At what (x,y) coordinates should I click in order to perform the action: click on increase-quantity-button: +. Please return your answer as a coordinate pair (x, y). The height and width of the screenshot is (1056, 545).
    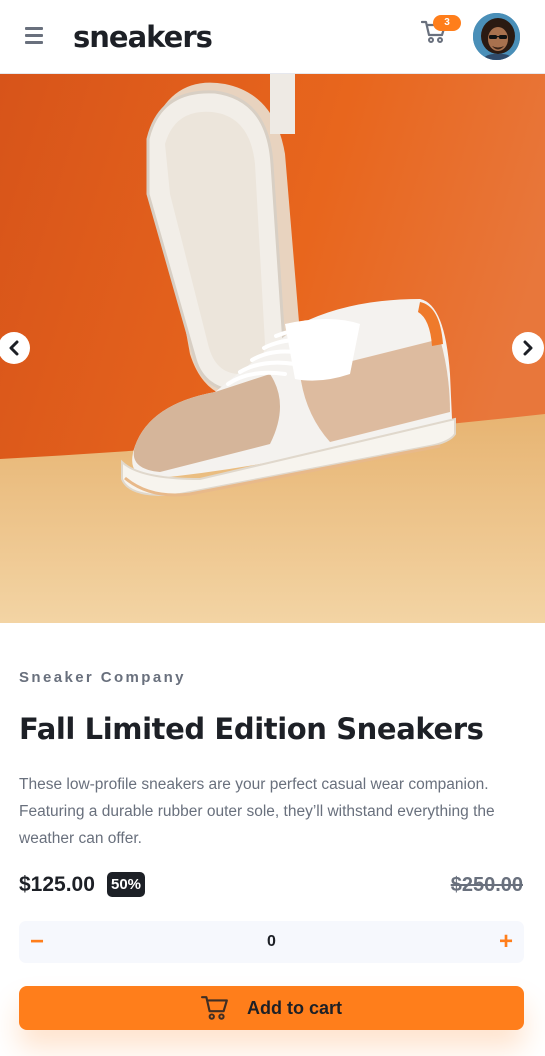
    Looking at the image, I should click on (506, 942).